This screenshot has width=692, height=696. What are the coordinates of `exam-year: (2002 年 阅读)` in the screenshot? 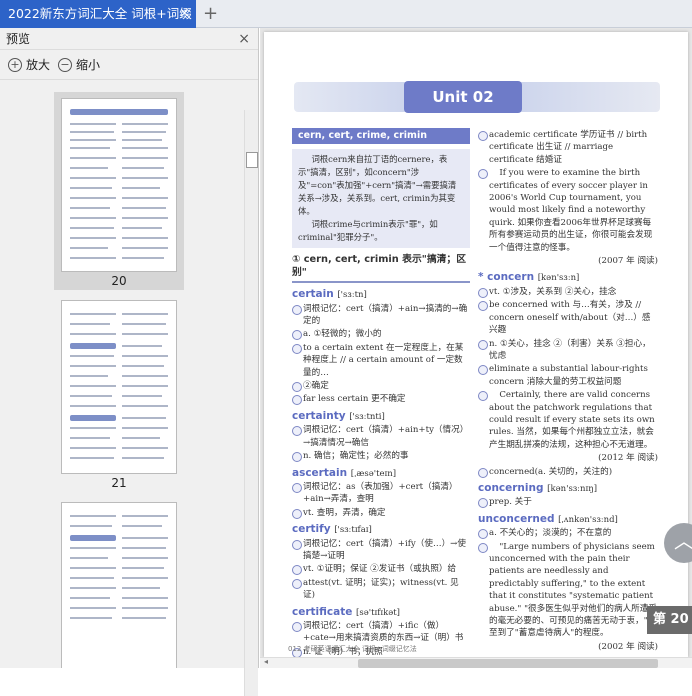 It's located at (628, 646).